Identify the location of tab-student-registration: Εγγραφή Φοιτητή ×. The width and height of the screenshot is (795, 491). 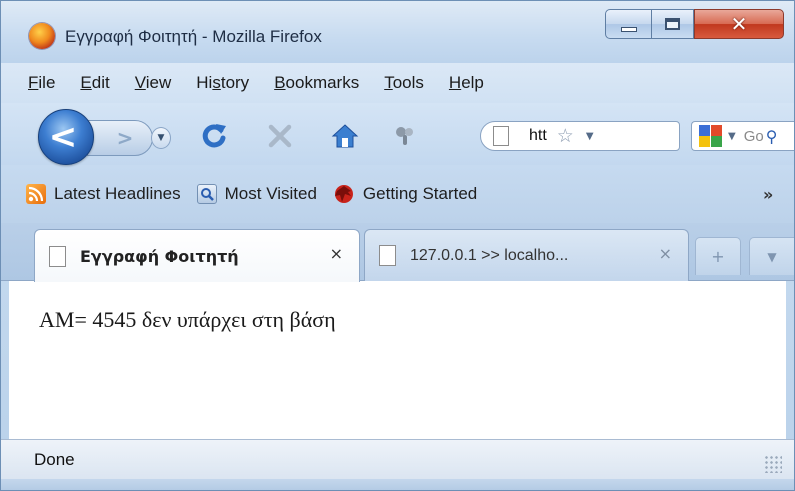
(197, 255).